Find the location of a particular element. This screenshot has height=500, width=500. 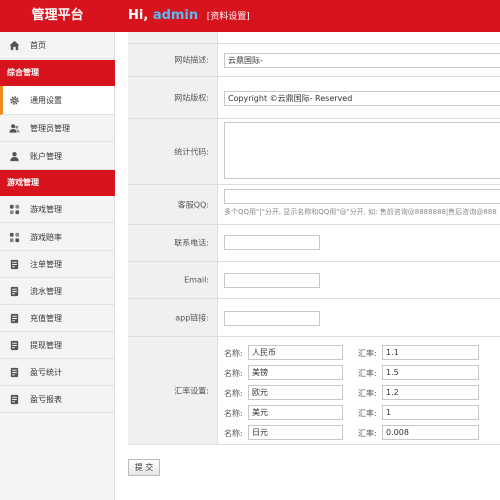

form-row-phone: 联系电话: is located at coordinates (314, 243).